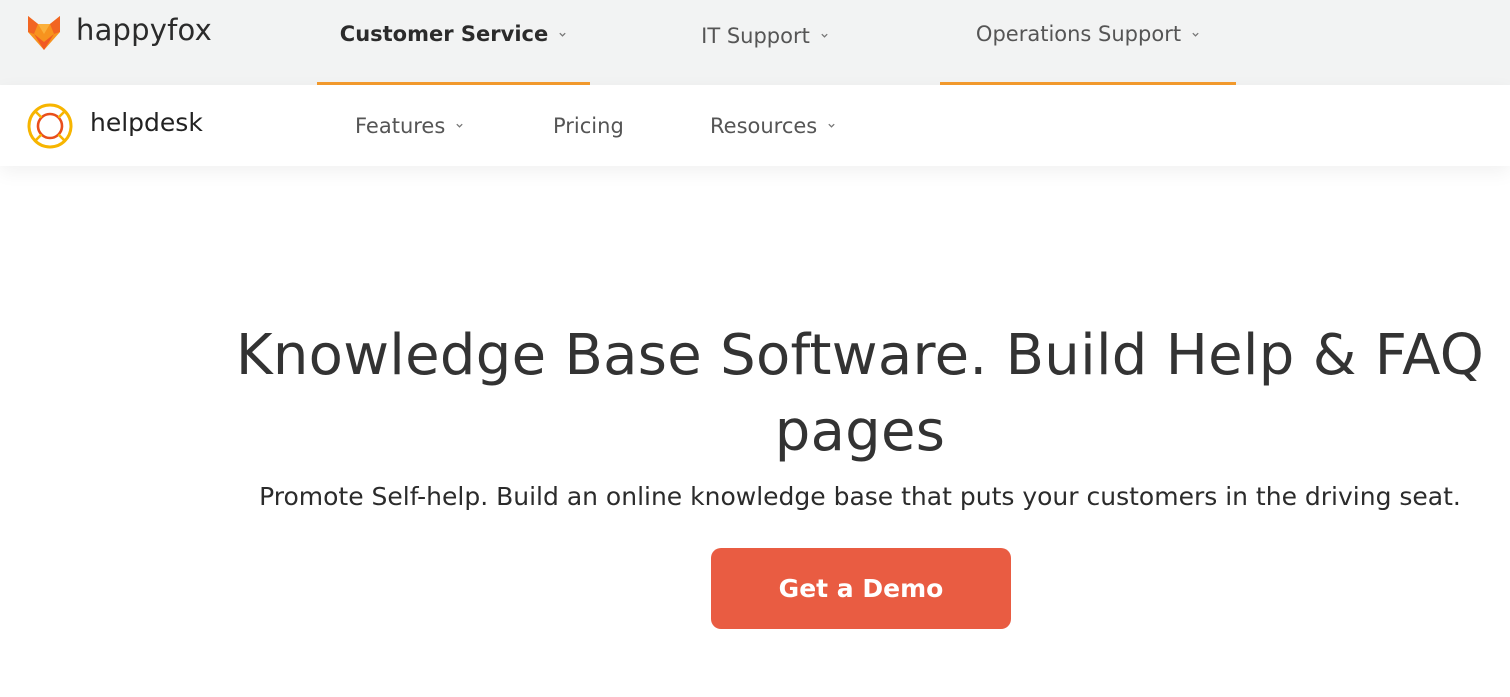 Image resolution: width=1510 pixels, height=697 pixels. I want to click on helpdesk-brand: helpdesk, so click(114, 126).